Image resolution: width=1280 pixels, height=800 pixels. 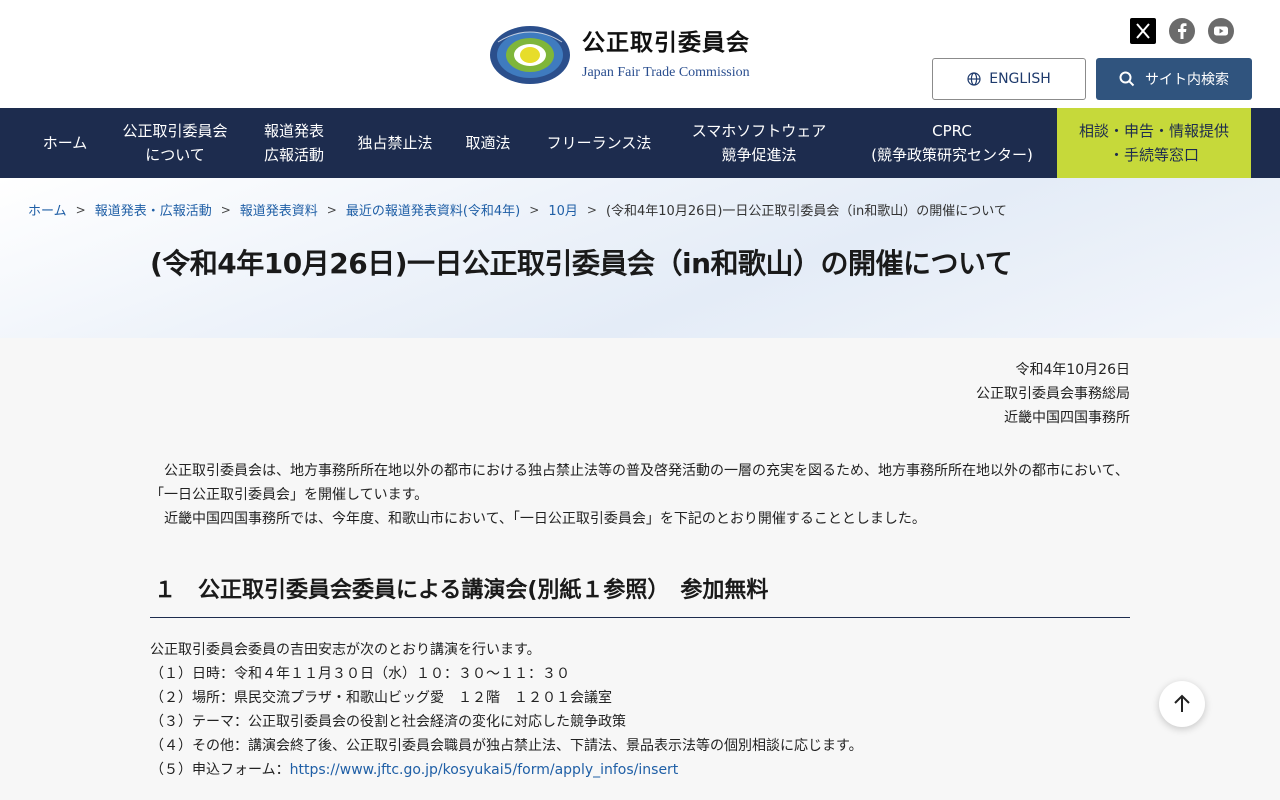 I want to click on arrow-up-icon, so click(x=1182, y=703).